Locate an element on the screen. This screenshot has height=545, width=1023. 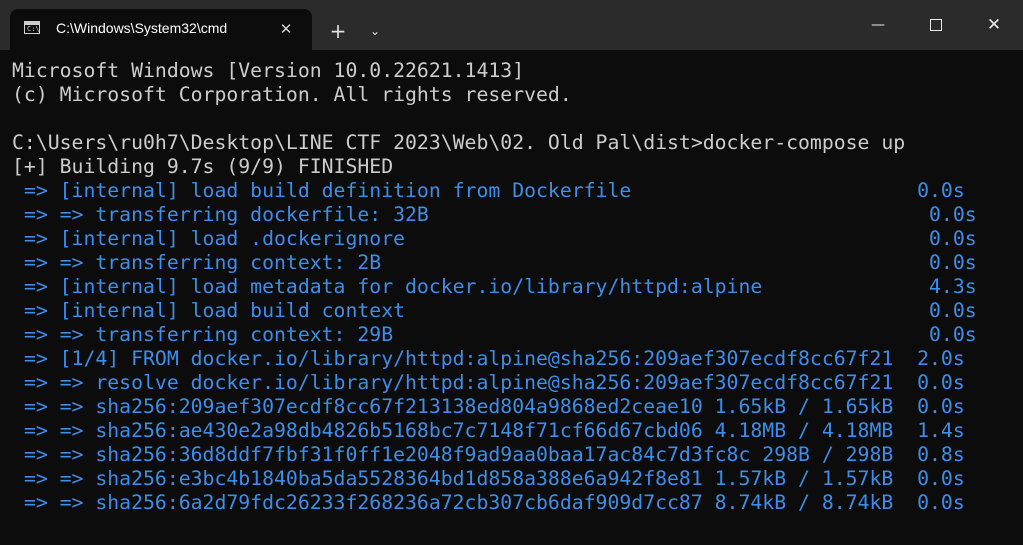
terminal-line: => => transferring context: 2B 0.0s is located at coordinates (494, 262).